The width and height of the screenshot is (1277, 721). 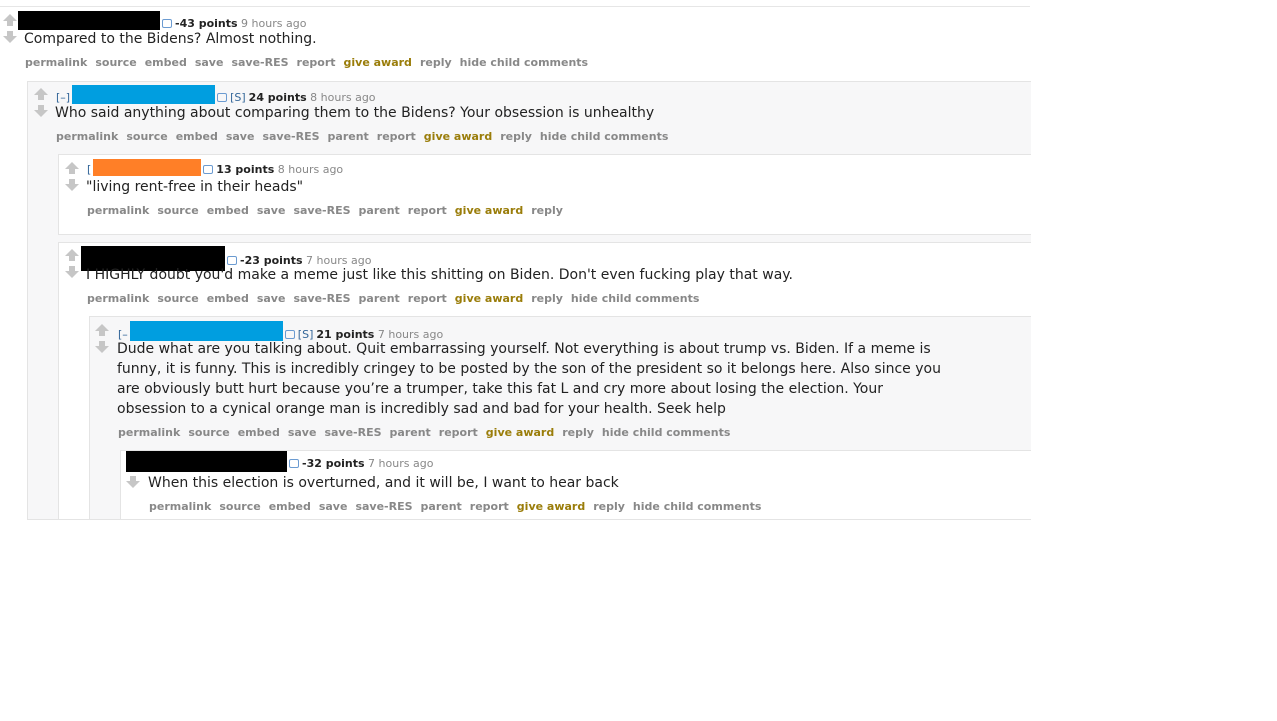 I want to click on tagline: [13 points 8 hours ago, so click(x=215, y=168).